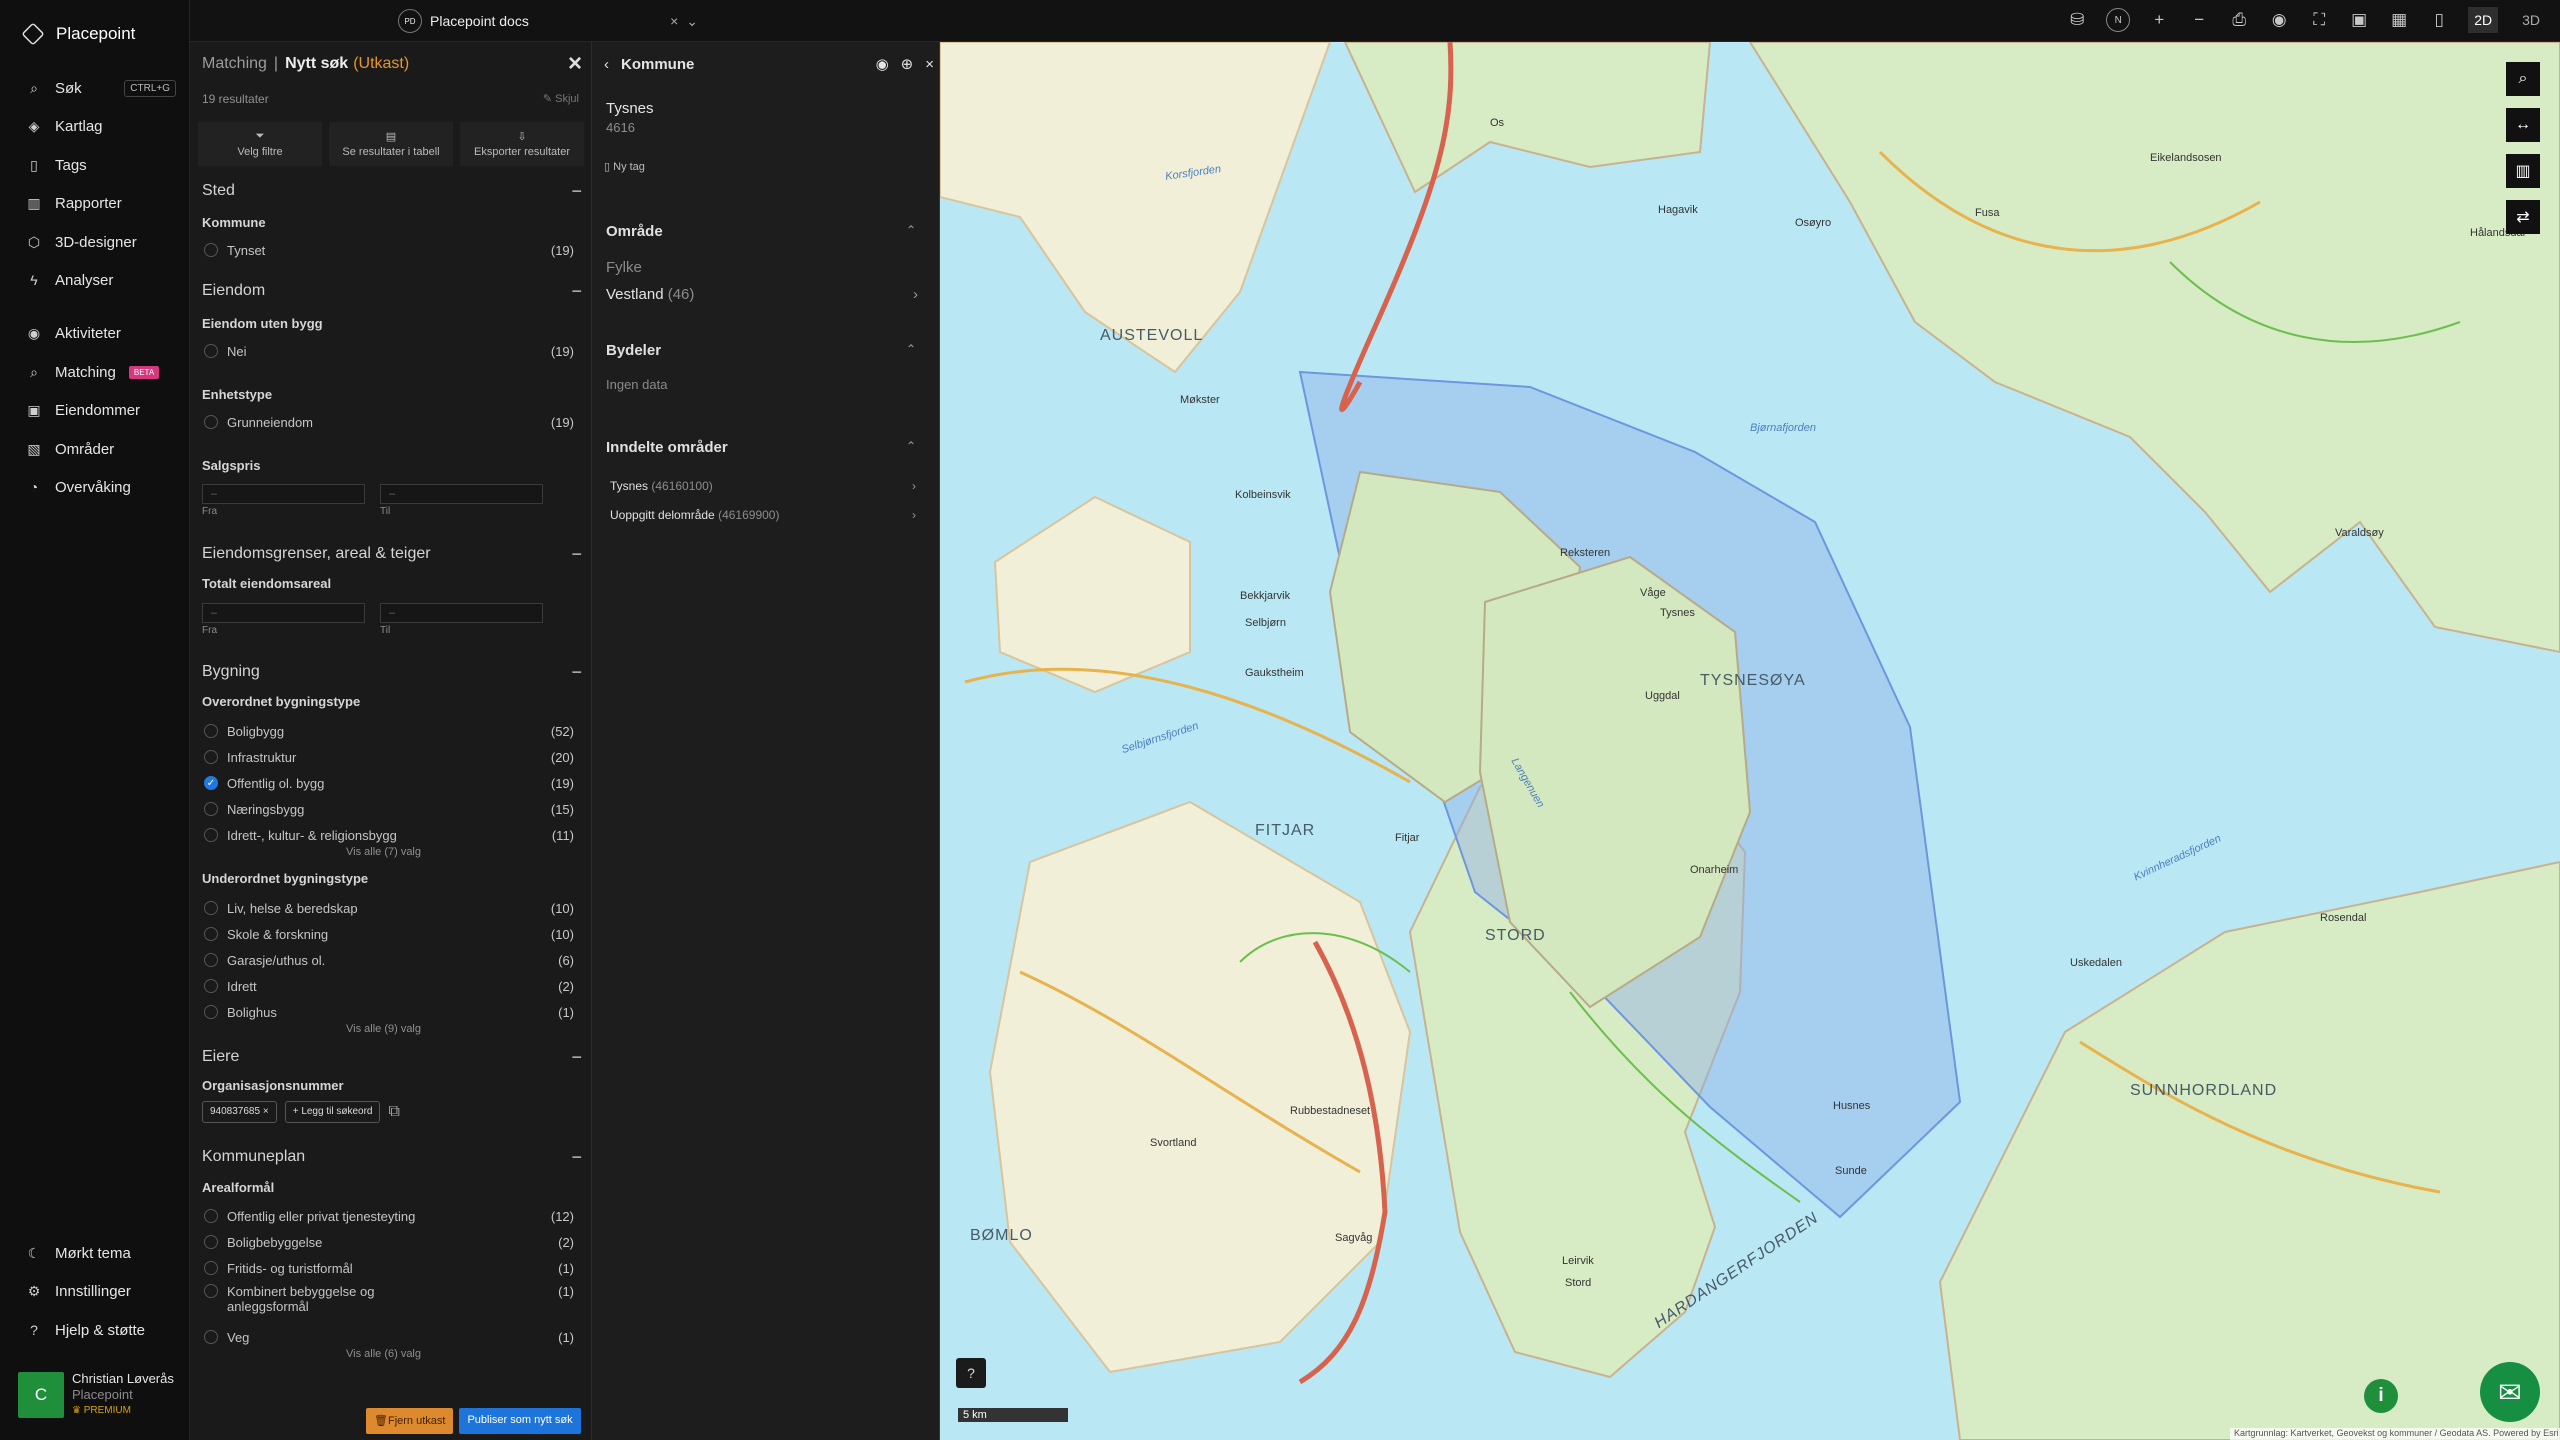 This screenshot has height=1440, width=2560. Describe the element at coordinates (332, 1112) in the screenshot. I see `add-search-button: + Legg til søkeord` at that location.